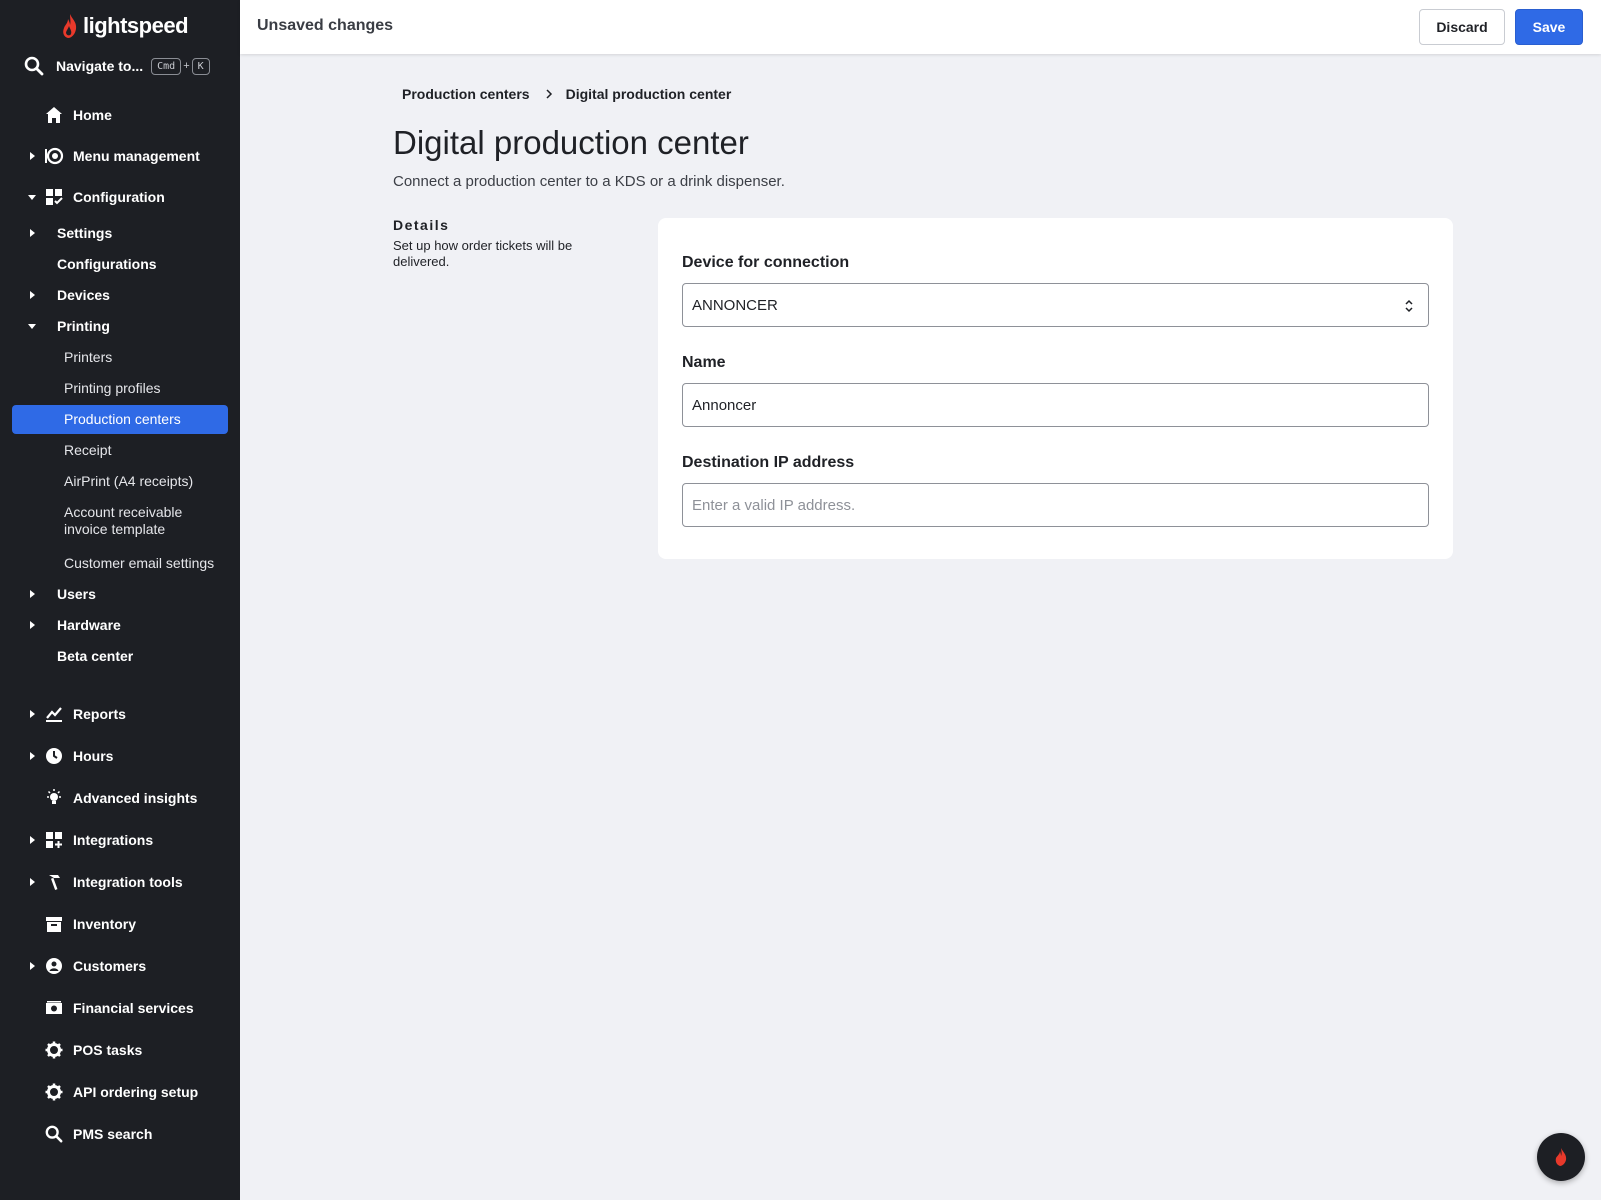 The height and width of the screenshot is (1200, 1601). Describe the element at coordinates (120, 798) in the screenshot. I see `sidebar-item-advanced-insights: Advanced insights` at that location.